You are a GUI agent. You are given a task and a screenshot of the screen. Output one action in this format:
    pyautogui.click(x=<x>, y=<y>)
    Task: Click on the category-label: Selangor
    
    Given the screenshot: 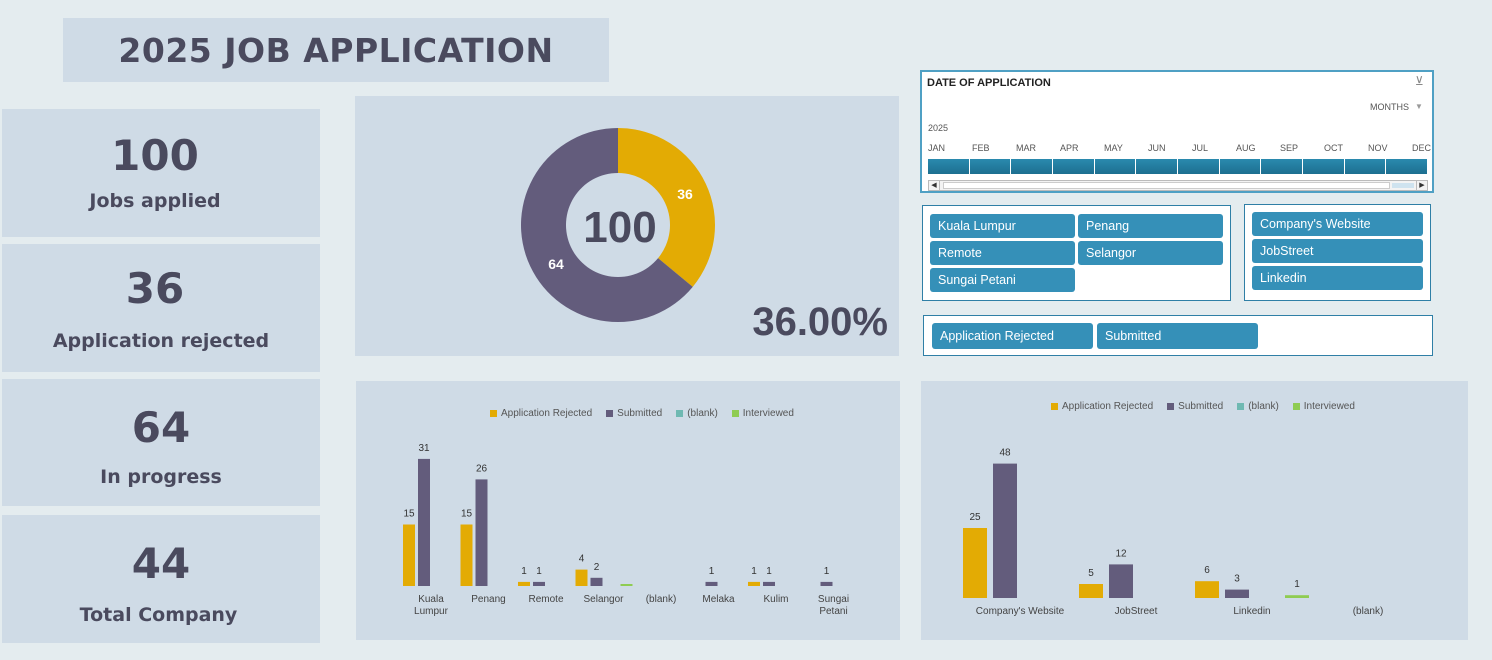 What is the action you would take?
    pyautogui.click(x=603, y=599)
    